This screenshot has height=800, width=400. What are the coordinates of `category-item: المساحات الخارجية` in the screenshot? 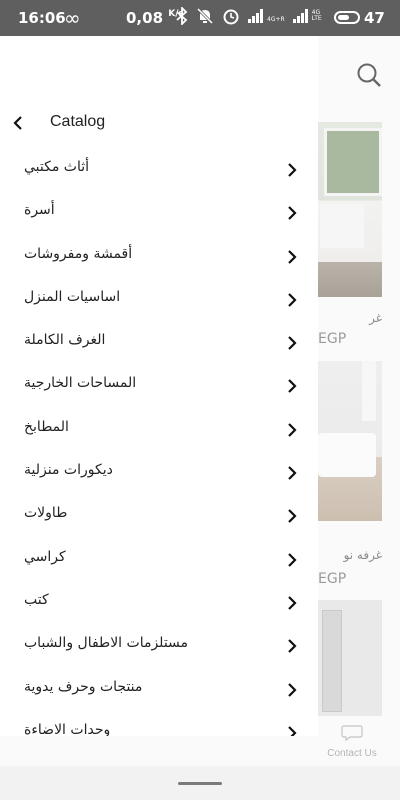 It's located at (159, 386).